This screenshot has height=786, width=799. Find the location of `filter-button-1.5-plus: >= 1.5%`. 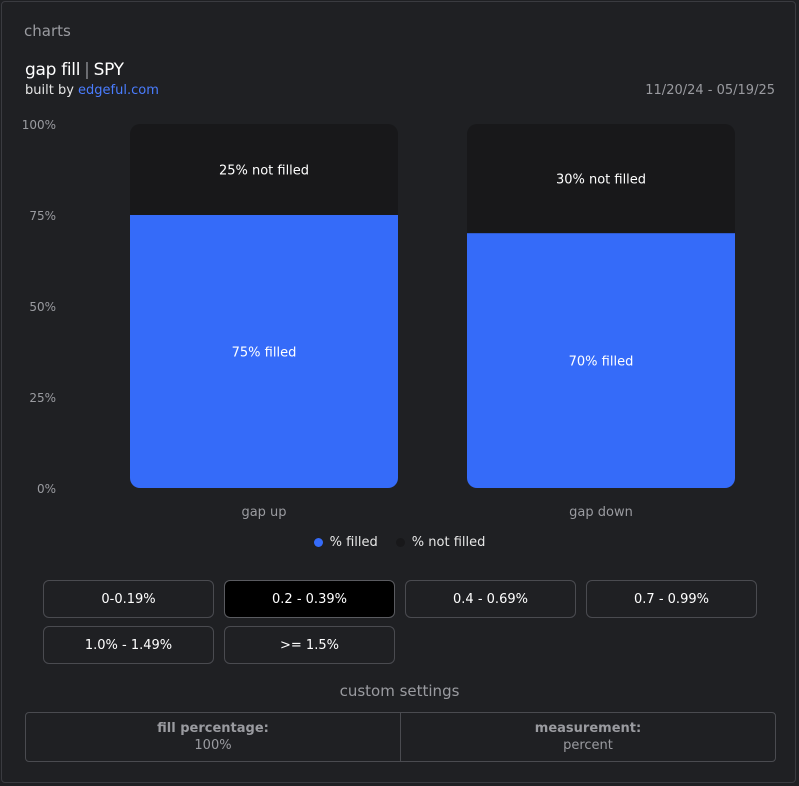

filter-button-1.5-plus: >= 1.5% is located at coordinates (309, 645).